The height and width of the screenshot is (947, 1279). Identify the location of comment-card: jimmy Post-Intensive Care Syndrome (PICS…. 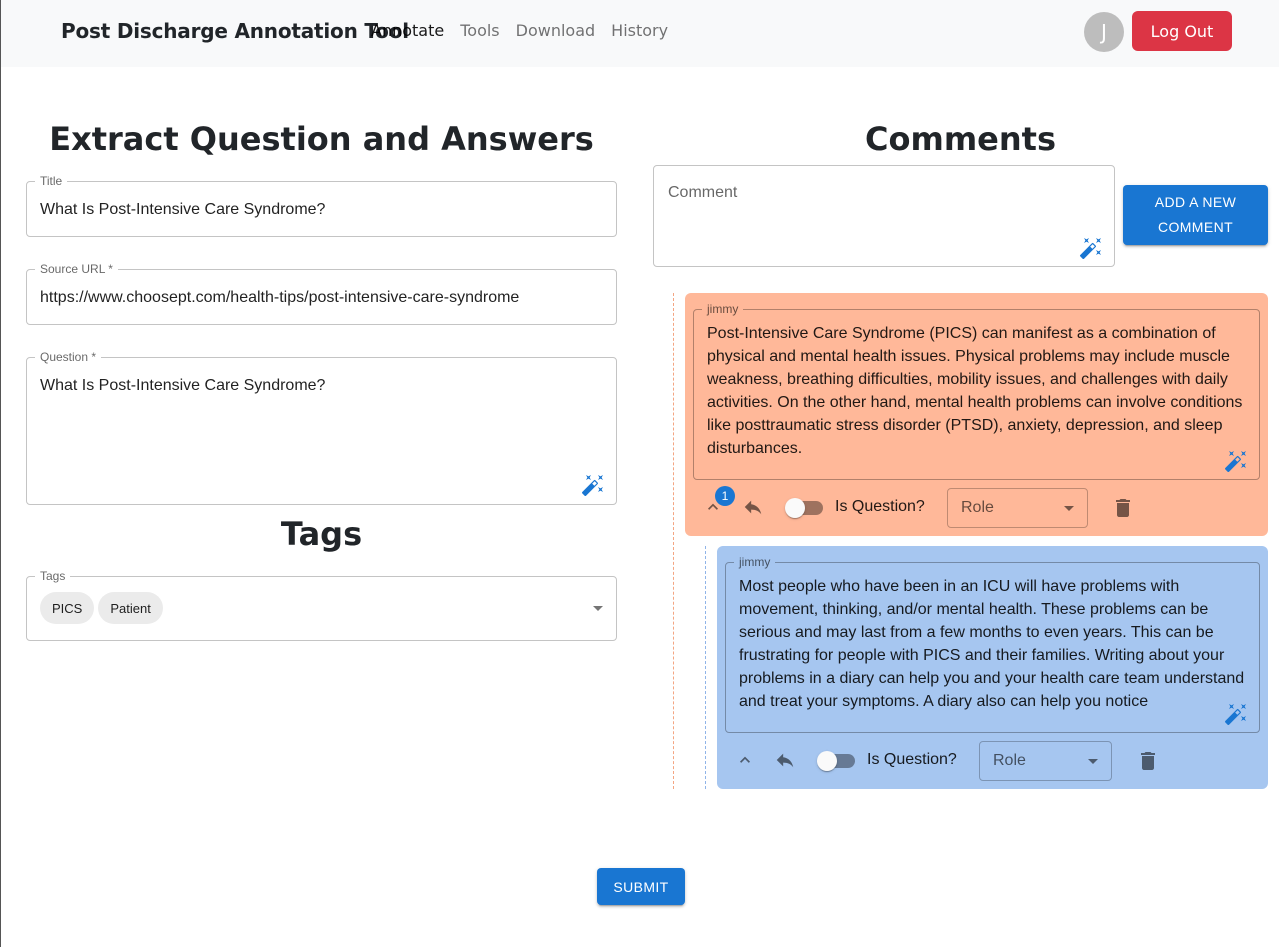
(976, 414).